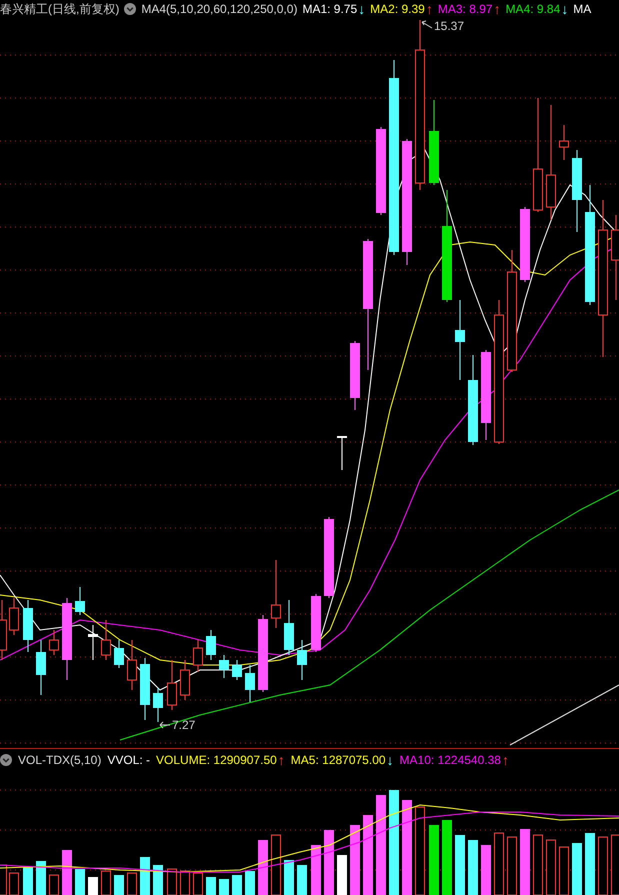  What do you see at coordinates (128, 760) in the screenshot?
I see `indicator-reading: VVOL: -` at bounding box center [128, 760].